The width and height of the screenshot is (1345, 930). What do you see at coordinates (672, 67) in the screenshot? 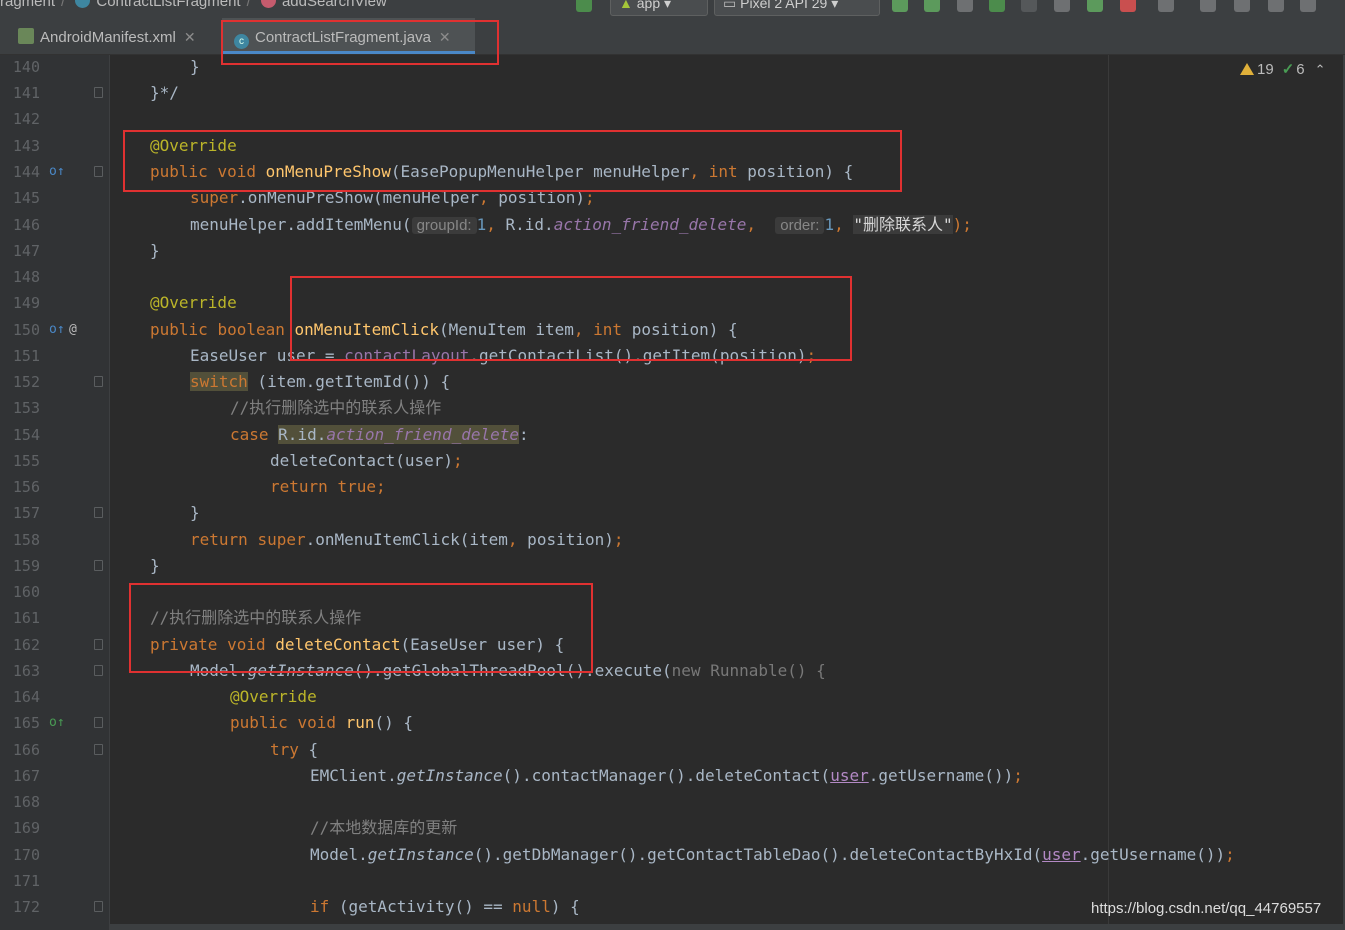
I see `code-line: 140 }` at bounding box center [672, 67].